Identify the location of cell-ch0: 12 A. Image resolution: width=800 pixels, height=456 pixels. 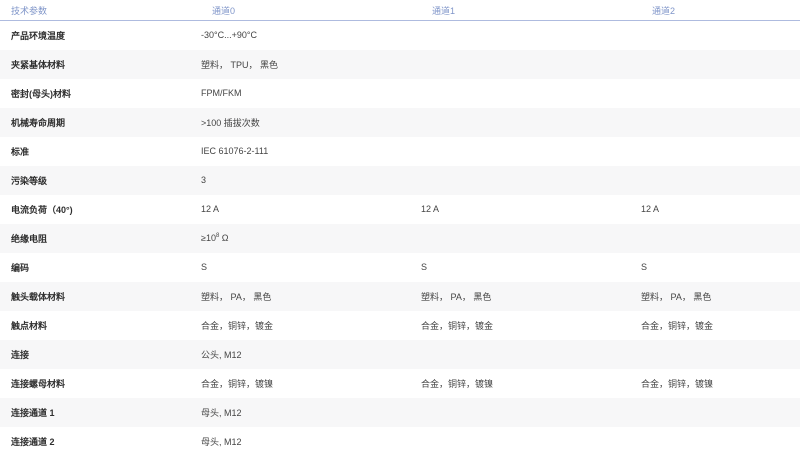
(210, 209).